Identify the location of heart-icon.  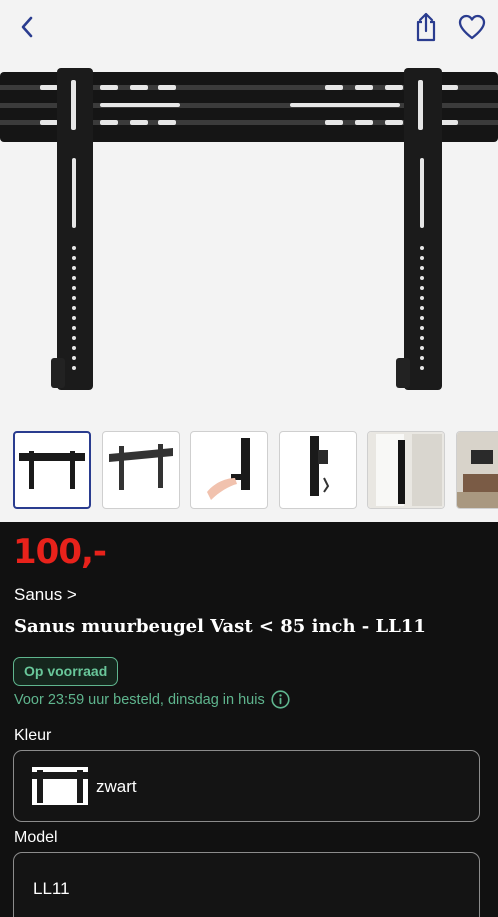
(472, 27).